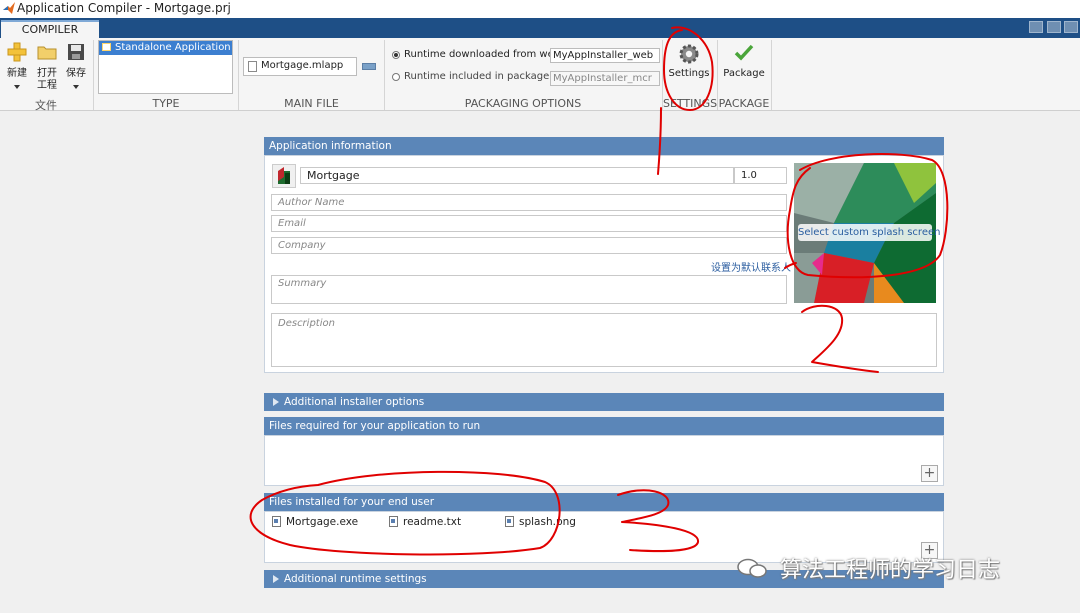 The width and height of the screenshot is (1080, 613). Describe the element at coordinates (355, 579) in the screenshot. I see `additional-runtime-label: Additional runtime settings` at that location.